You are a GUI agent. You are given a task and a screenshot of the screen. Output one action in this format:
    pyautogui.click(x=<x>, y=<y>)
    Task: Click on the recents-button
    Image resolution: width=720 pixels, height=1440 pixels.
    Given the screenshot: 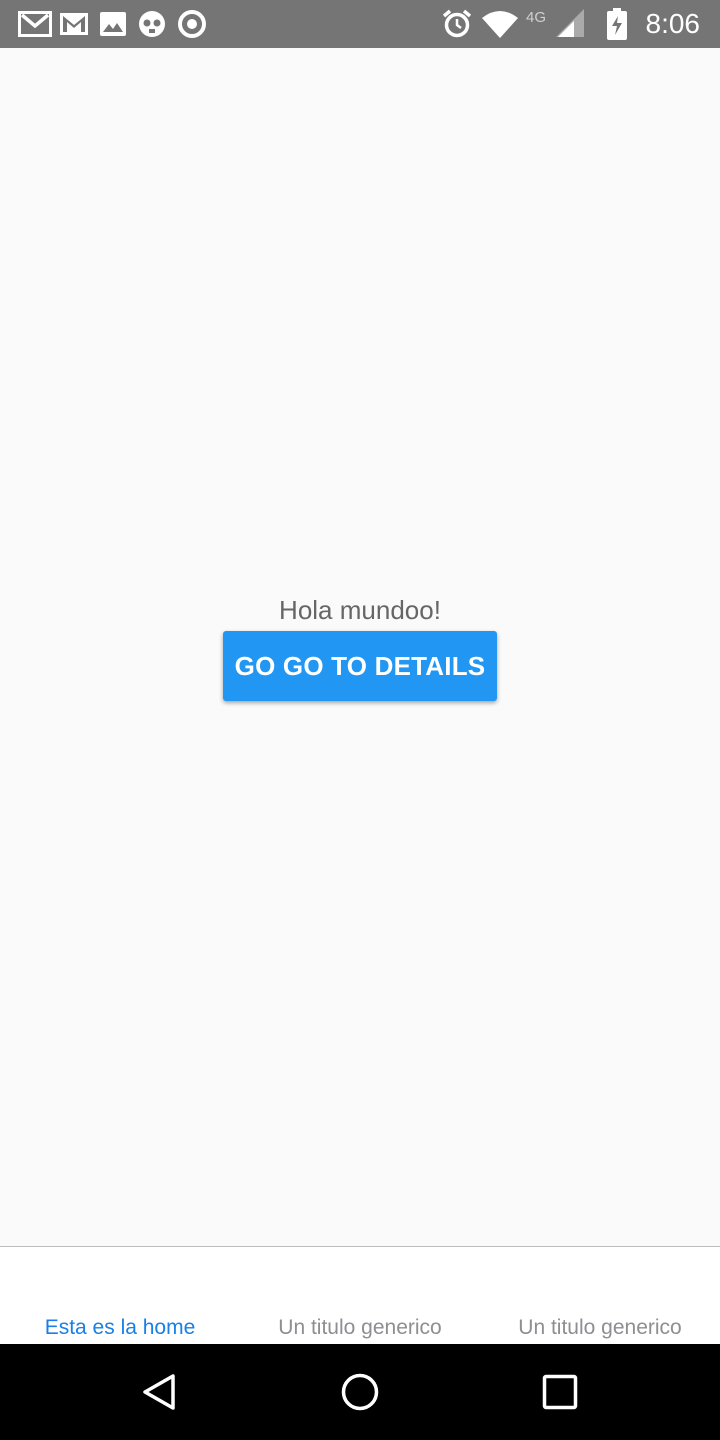 What is the action you would take?
    pyautogui.click(x=560, y=1392)
    